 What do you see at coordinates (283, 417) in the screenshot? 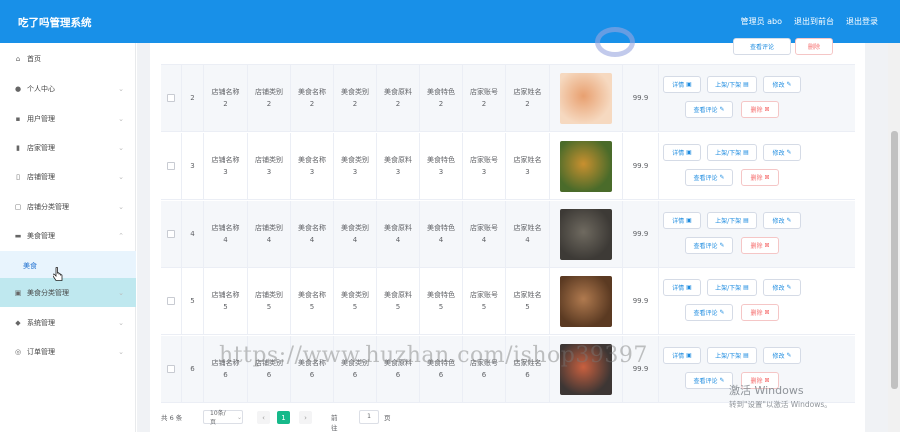
I see `page-1-button: 1` at bounding box center [283, 417].